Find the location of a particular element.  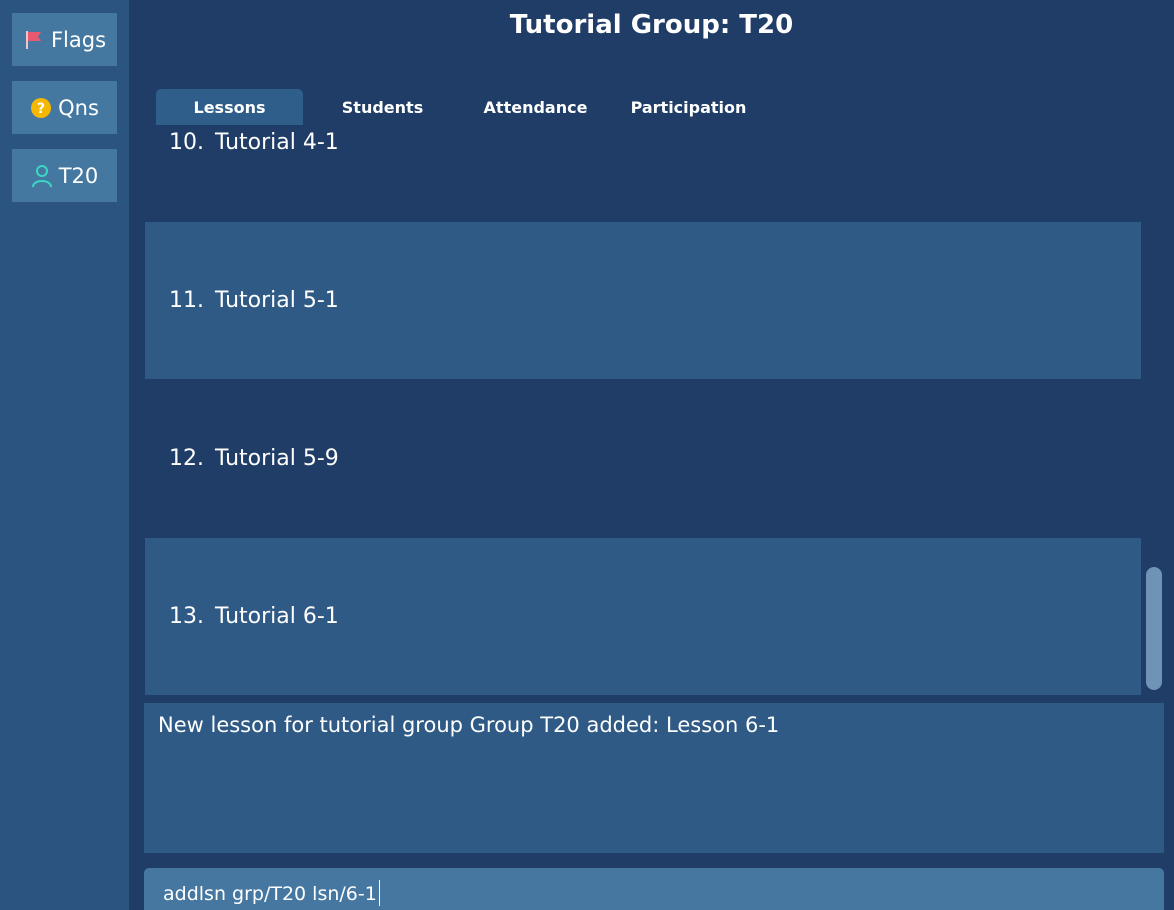

tab-lessons: Lessons is located at coordinates (229, 107).